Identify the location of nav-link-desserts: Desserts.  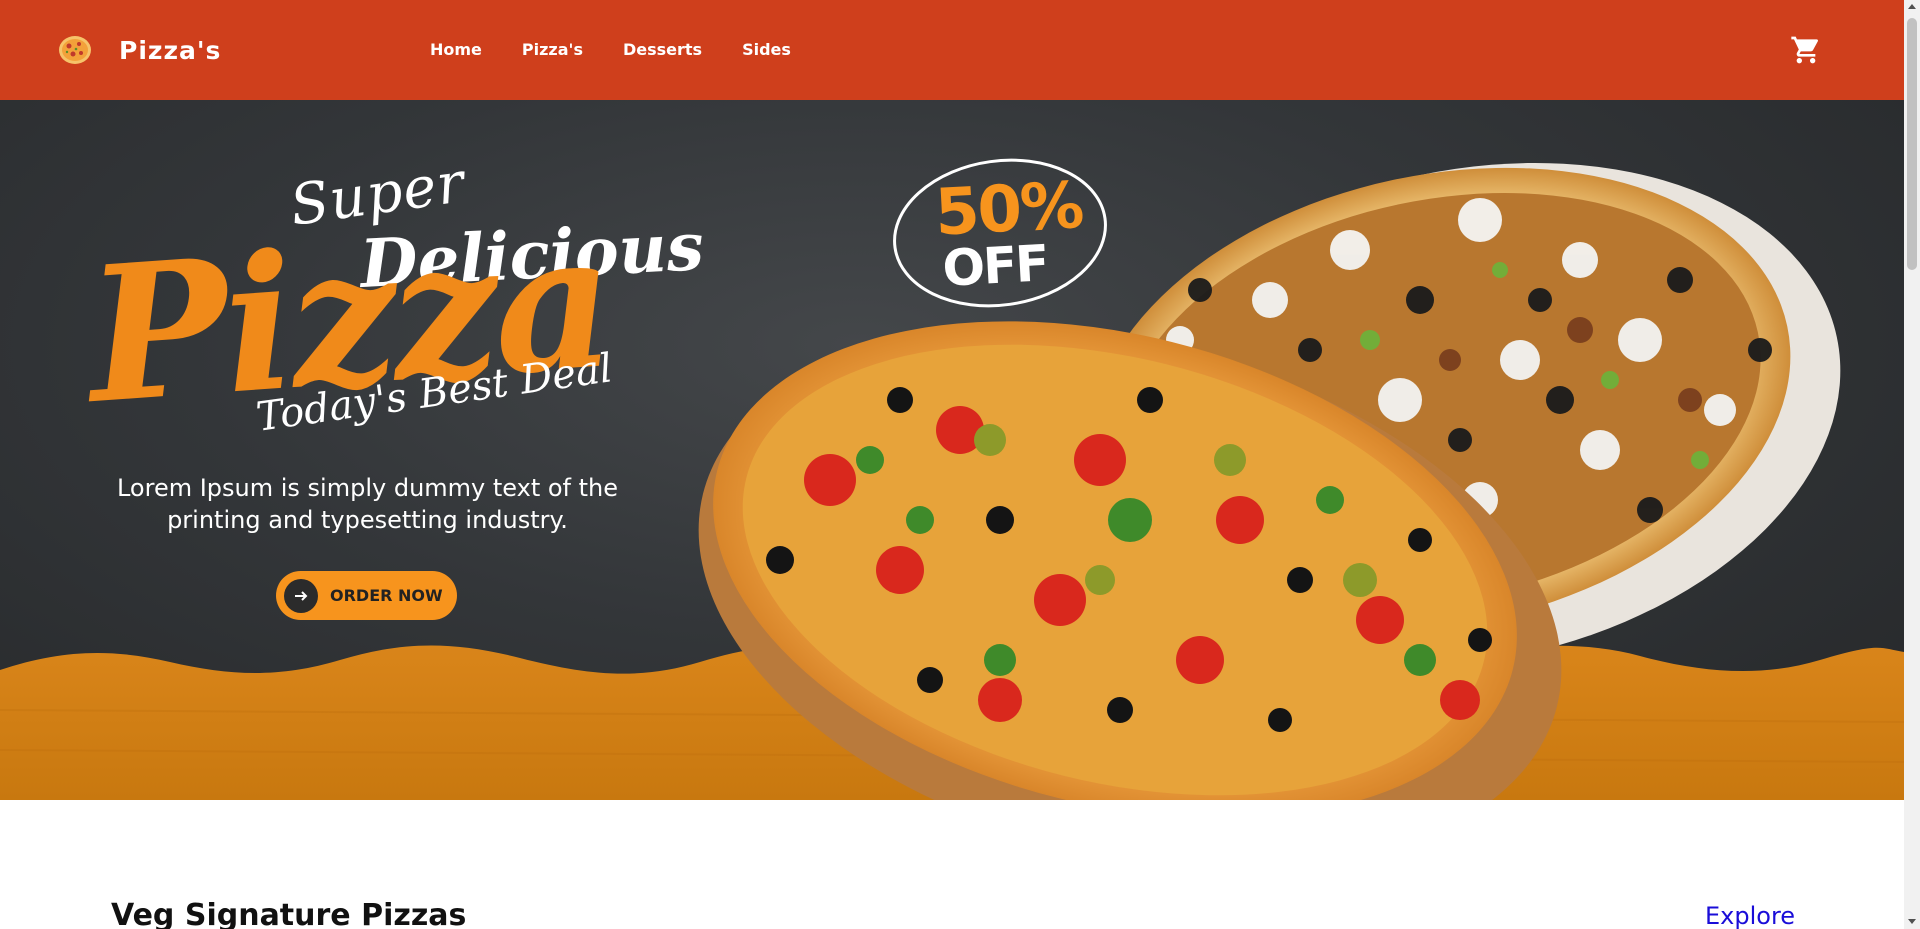
(662, 49).